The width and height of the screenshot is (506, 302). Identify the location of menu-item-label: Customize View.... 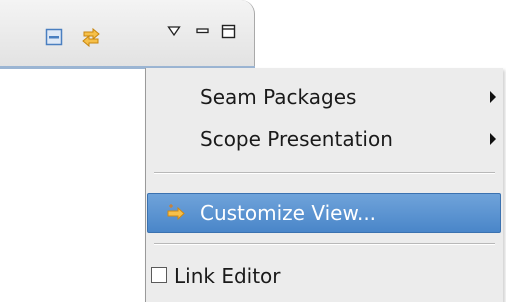
(288, 213).